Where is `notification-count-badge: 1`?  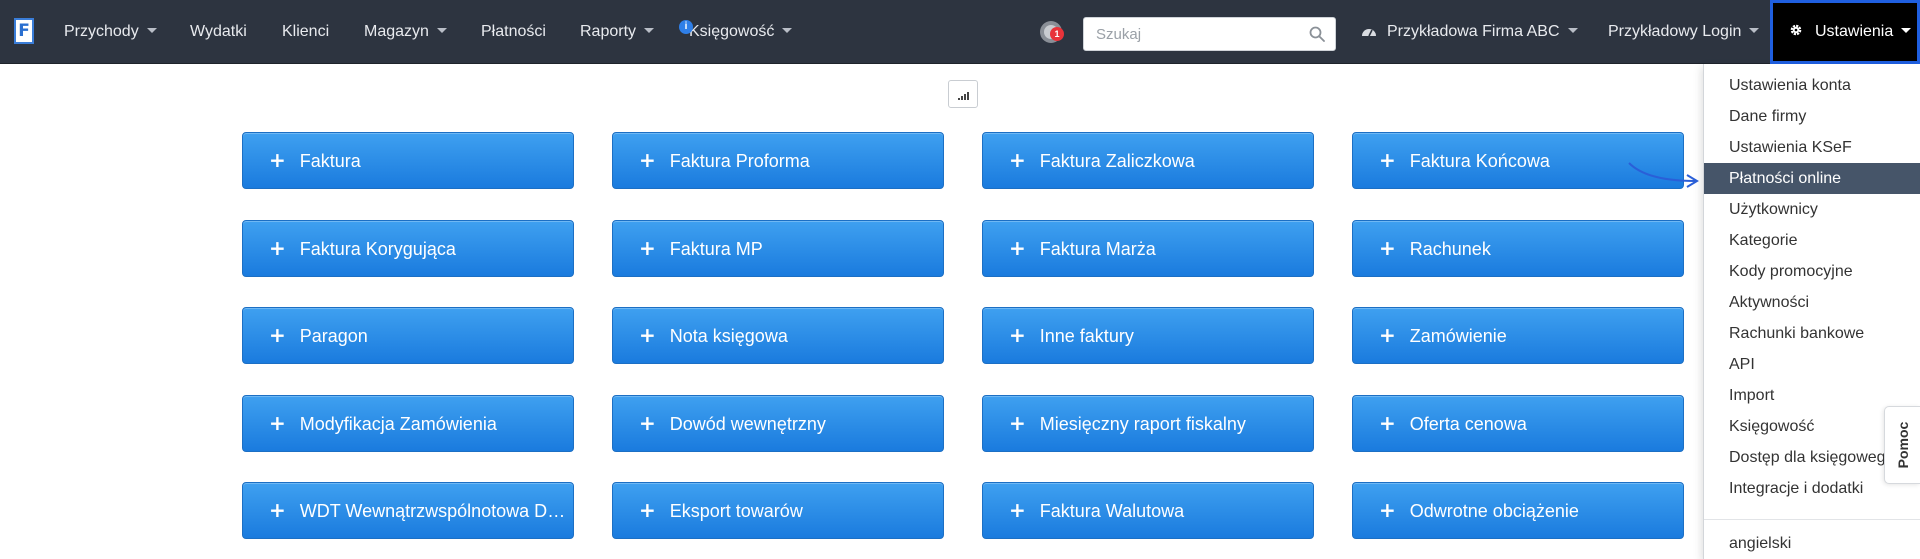
notification-count-badge: 1 is located at coordinates (1057, 34).